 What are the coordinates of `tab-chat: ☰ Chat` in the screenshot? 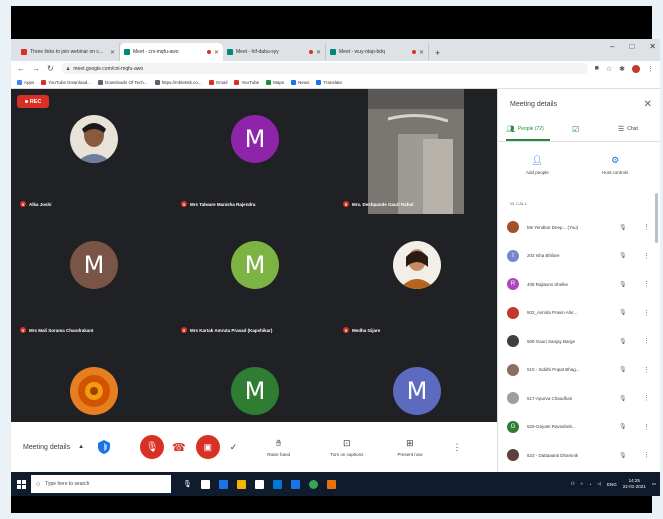 It's located at (628, 129).